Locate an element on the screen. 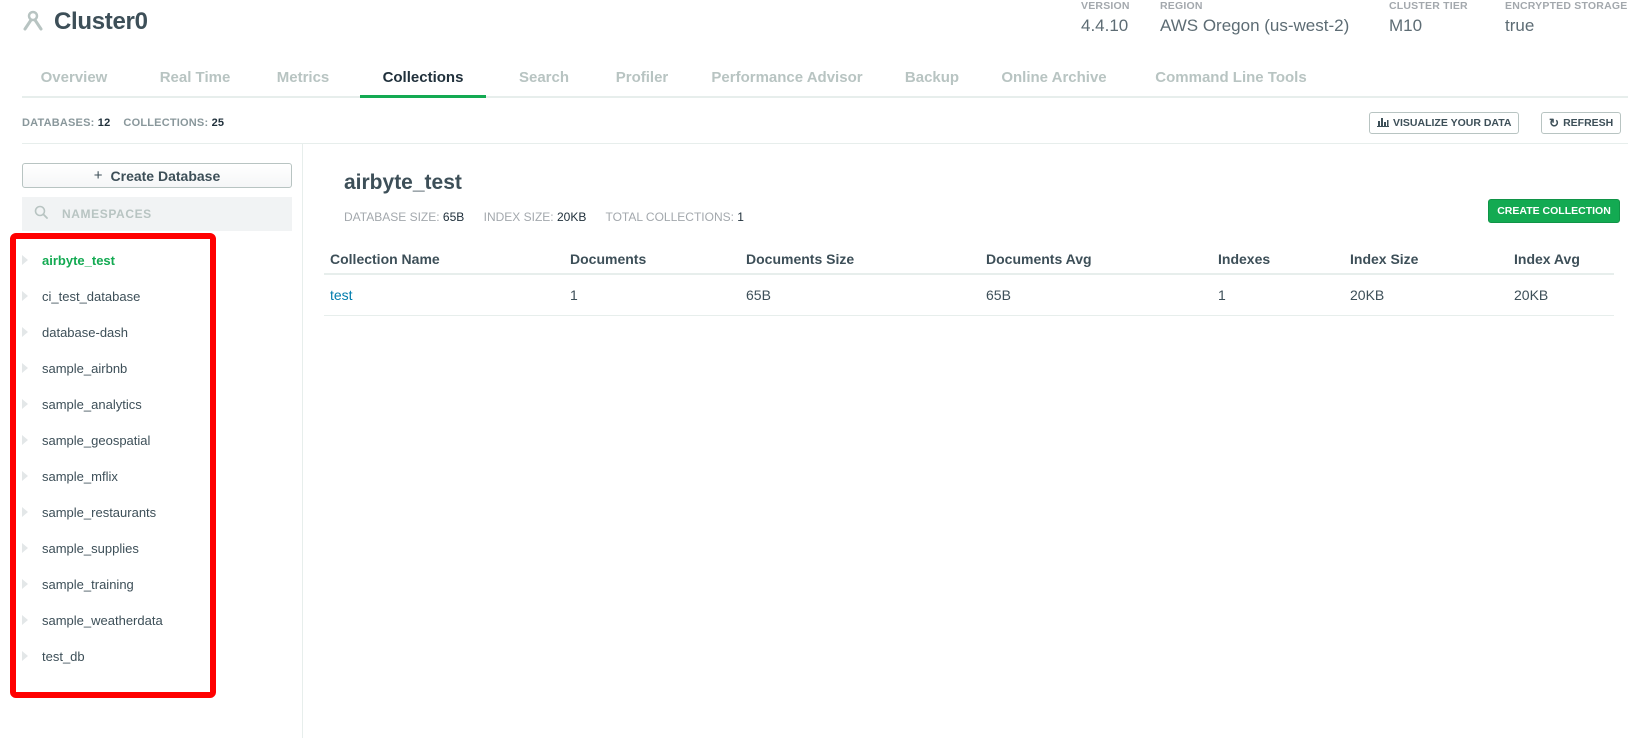 The image size is (1640, 738). refresh-icon: ↻ is located at coordinates (1554, 123).